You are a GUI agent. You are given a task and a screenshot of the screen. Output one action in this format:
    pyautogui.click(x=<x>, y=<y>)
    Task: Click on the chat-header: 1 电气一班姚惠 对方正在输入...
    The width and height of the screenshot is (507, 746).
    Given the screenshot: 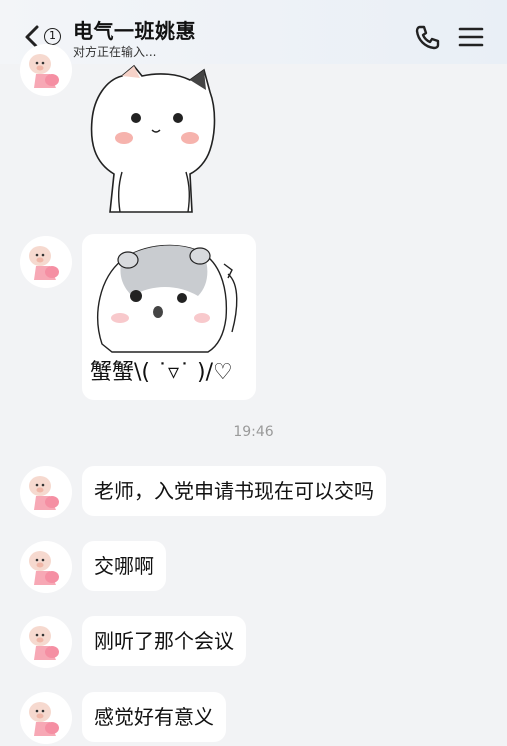 What is the action you would take?
    pyautogui.click(x=253, y=32)
    